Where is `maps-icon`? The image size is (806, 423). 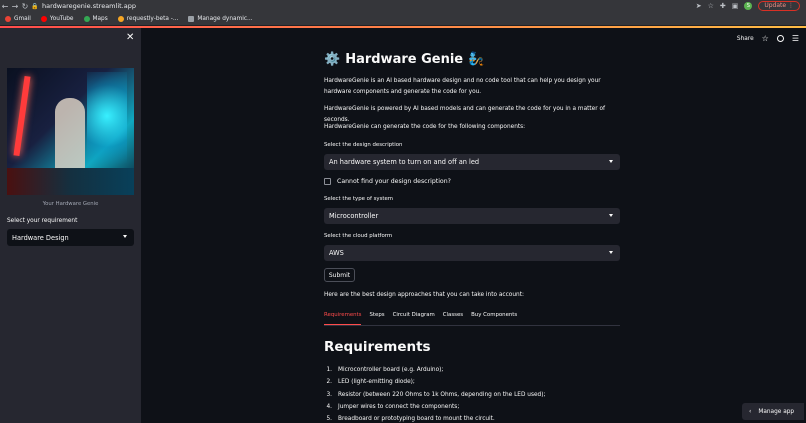
maps-icon is located at coordinates (86, 18).